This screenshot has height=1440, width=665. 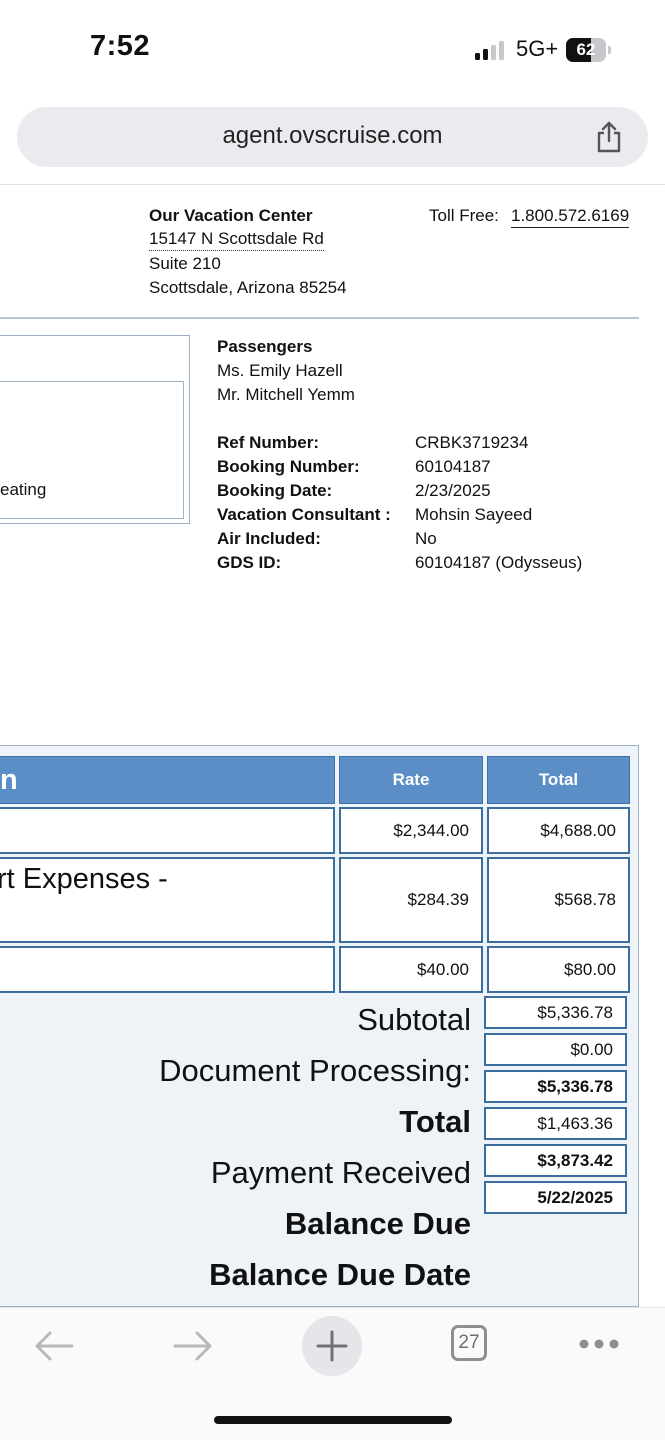 What do you see at coordinates (185, 263) in the screenshot?
I see `address-suite: Suite 210` at bounding box center [185, 263].